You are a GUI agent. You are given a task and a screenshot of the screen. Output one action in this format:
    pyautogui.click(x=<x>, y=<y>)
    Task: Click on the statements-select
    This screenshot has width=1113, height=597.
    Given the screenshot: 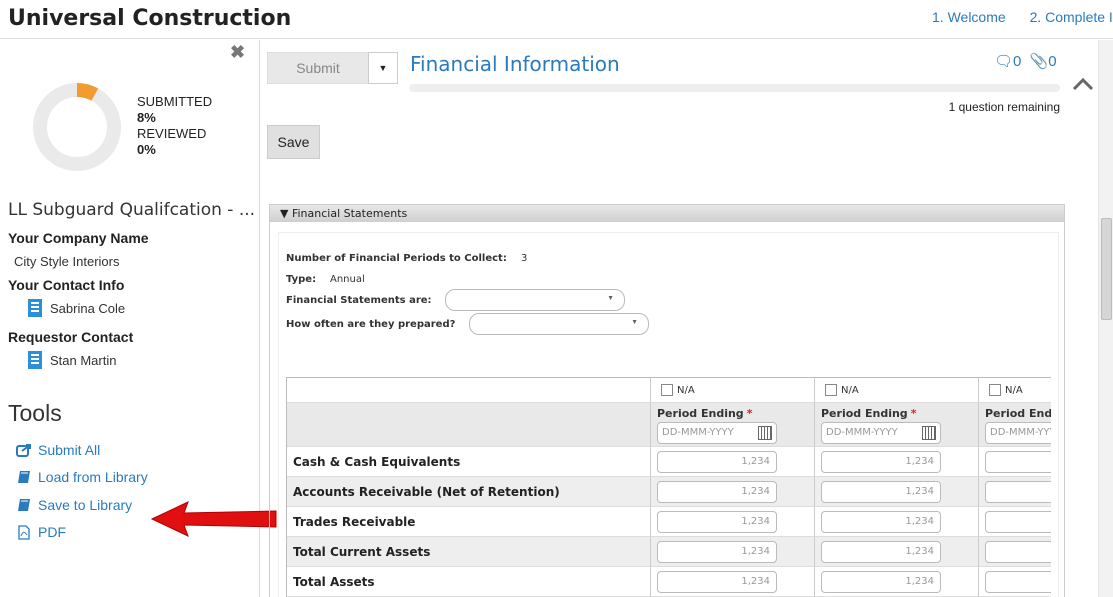 What is the action you would take?
    pyautogui.click(x=535, y=300)
    